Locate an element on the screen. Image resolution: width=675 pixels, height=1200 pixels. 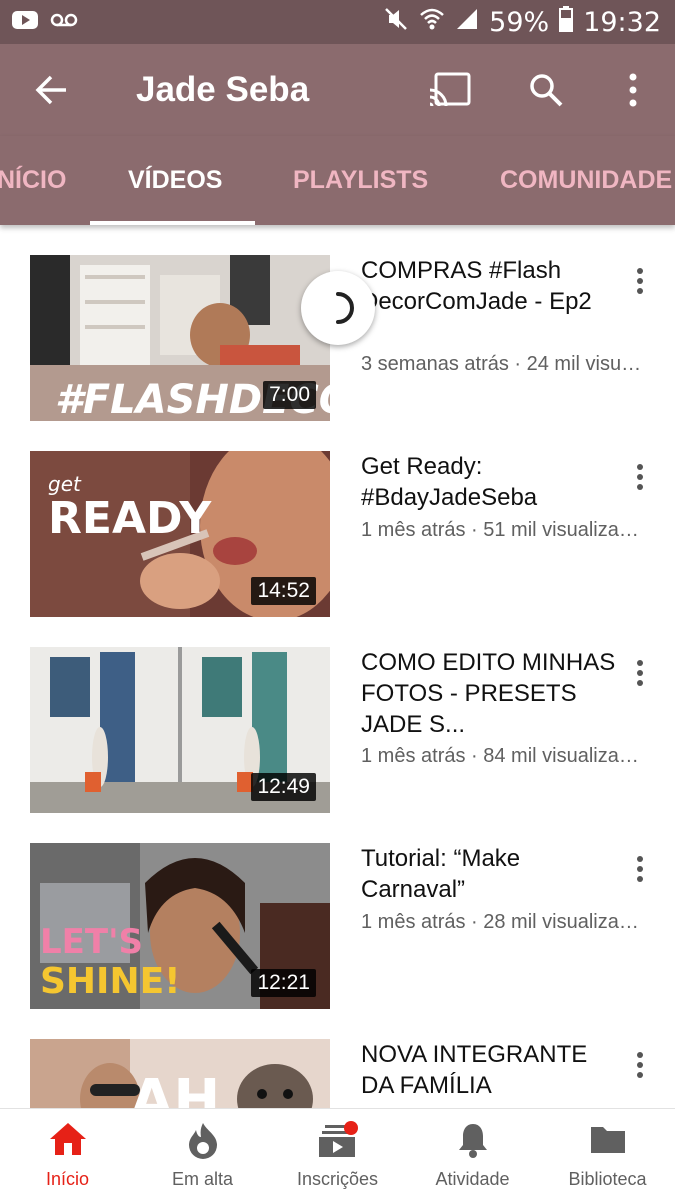
nav-label: Inscrições is located at coordinates (337, 1179).